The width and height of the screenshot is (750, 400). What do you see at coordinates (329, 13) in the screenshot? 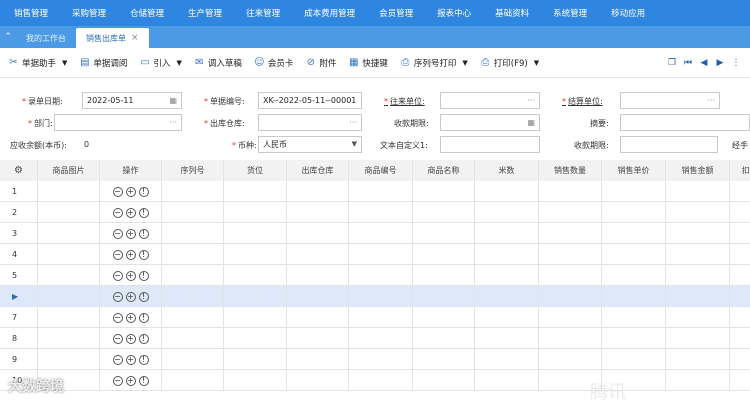
I see `top-menu-item: 成本费用管理` at bounding box center [329, 13].